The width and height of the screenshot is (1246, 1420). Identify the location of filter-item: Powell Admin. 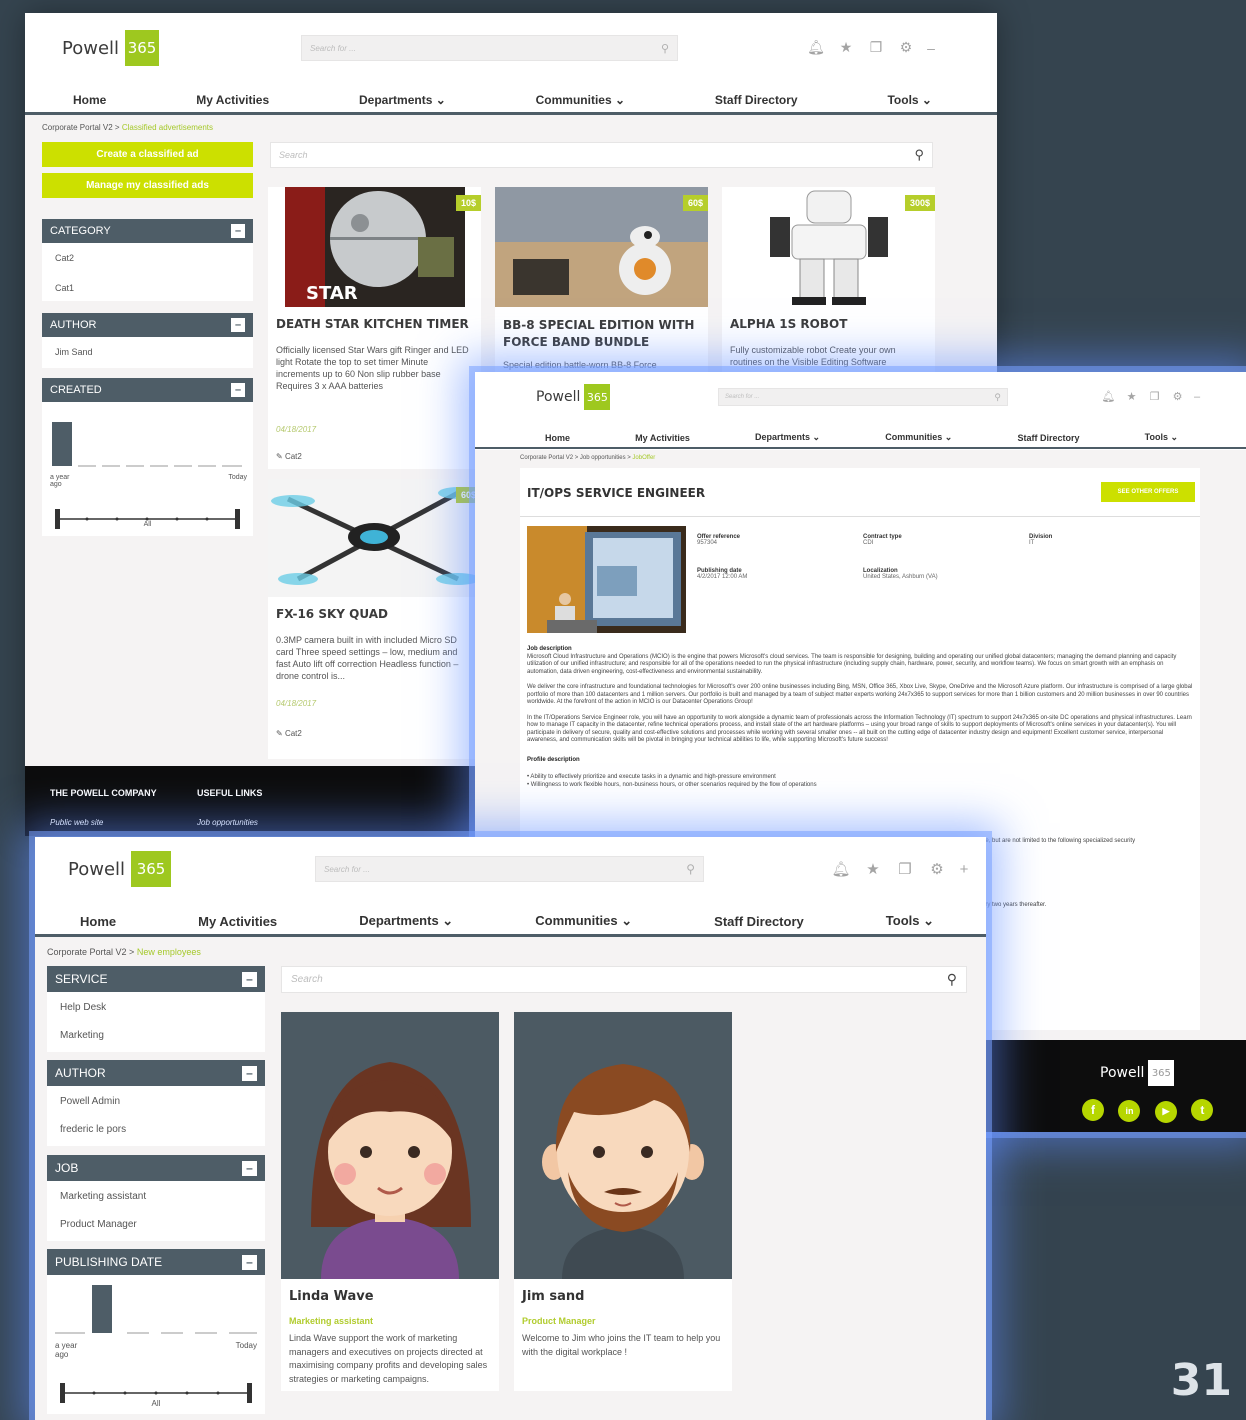
(156, 1096).